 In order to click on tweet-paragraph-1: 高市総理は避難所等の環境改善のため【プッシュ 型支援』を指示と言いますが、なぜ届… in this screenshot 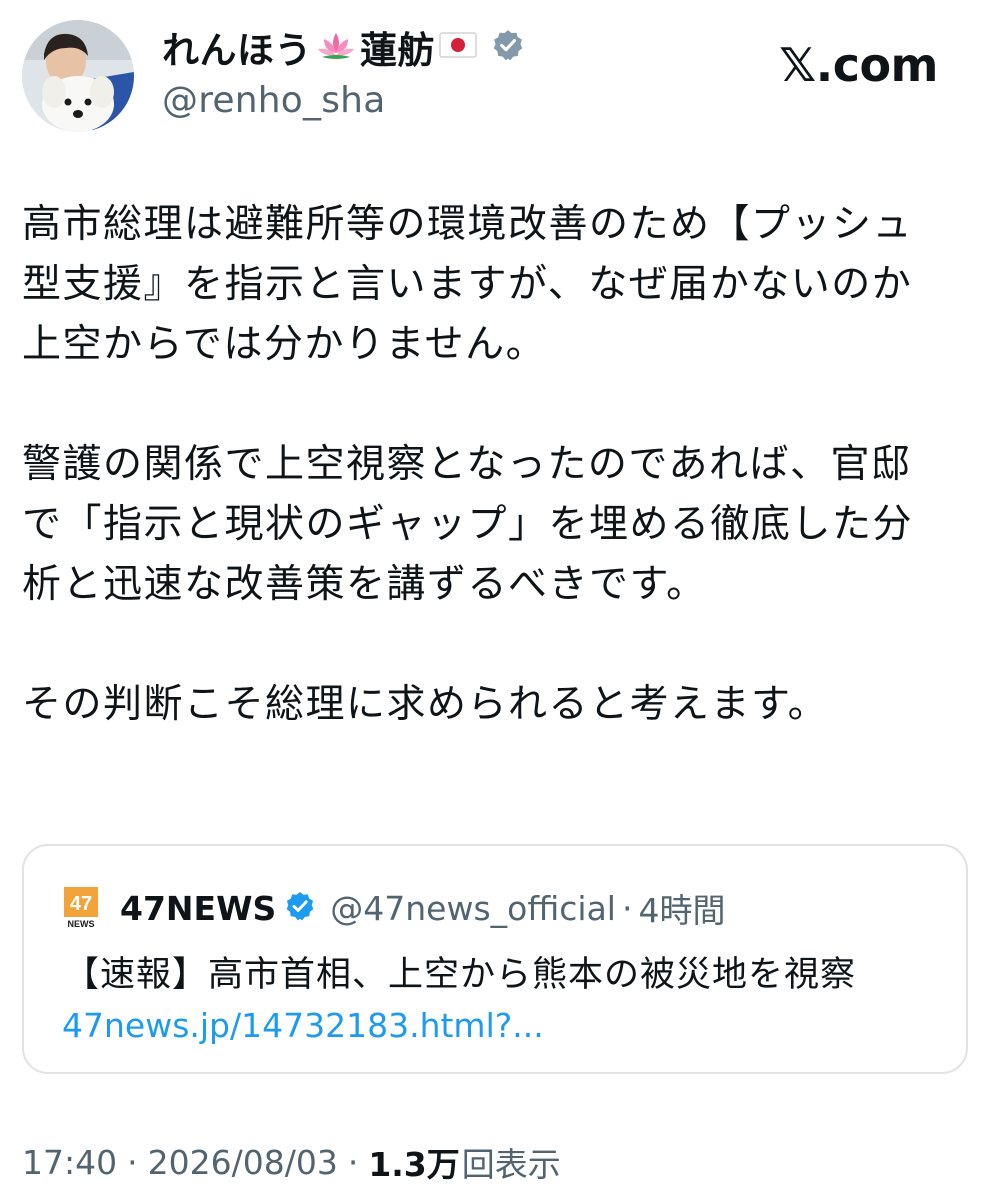, I will do `click(468, 284)`.